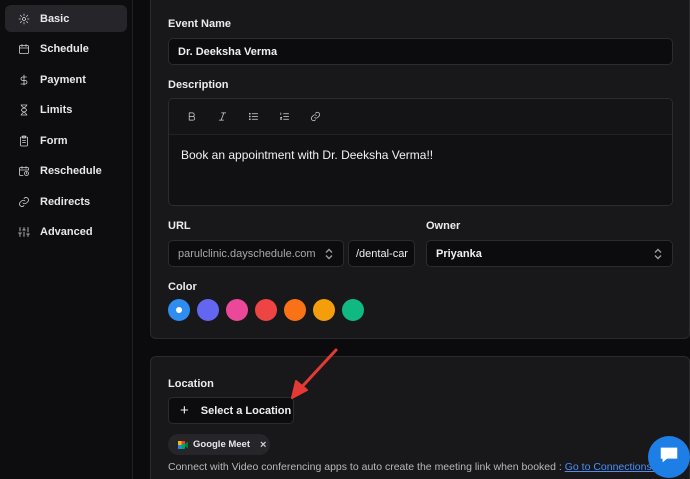 This screenshot has height=479, width=690. What do you see at coordinates (183, 445) in the screenshot?
I see `google-meet-icon` at bounding box center [183, 445].